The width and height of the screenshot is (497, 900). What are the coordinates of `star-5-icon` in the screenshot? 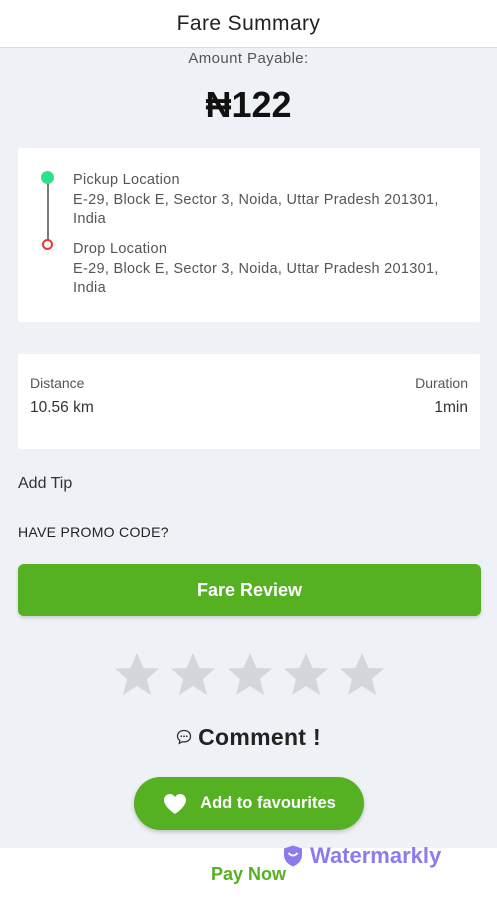 It's located at (362, 675).